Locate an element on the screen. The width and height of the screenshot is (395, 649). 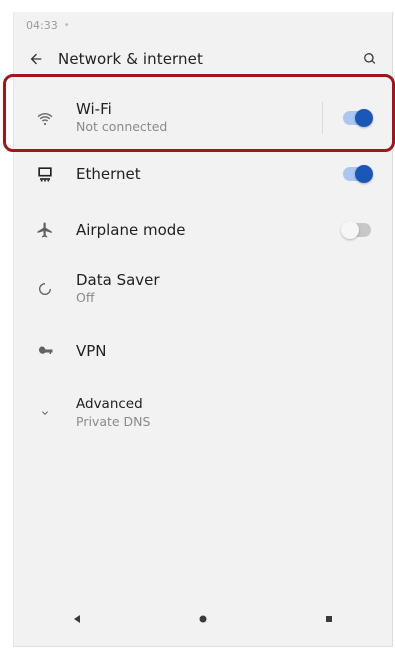
wifi-toggle-area is located at coordinates (357, 118).